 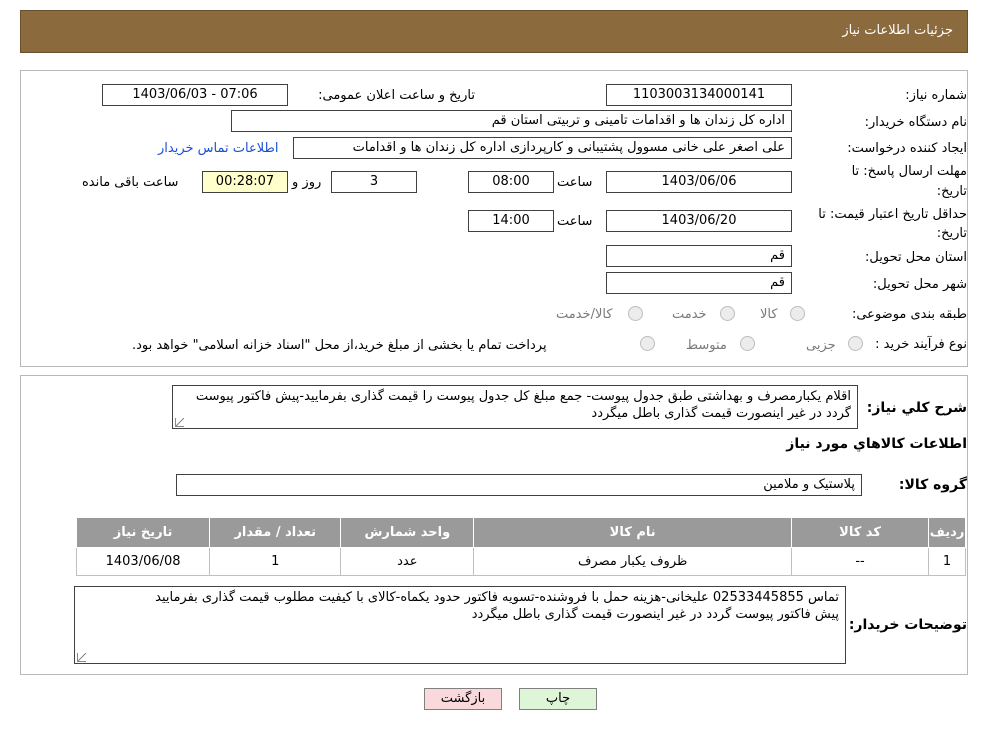 What do you see at coordinates (916, 257) in the screenshot?
I see `province-label: استان محل تحویل:` at bounding box center [916, 257].